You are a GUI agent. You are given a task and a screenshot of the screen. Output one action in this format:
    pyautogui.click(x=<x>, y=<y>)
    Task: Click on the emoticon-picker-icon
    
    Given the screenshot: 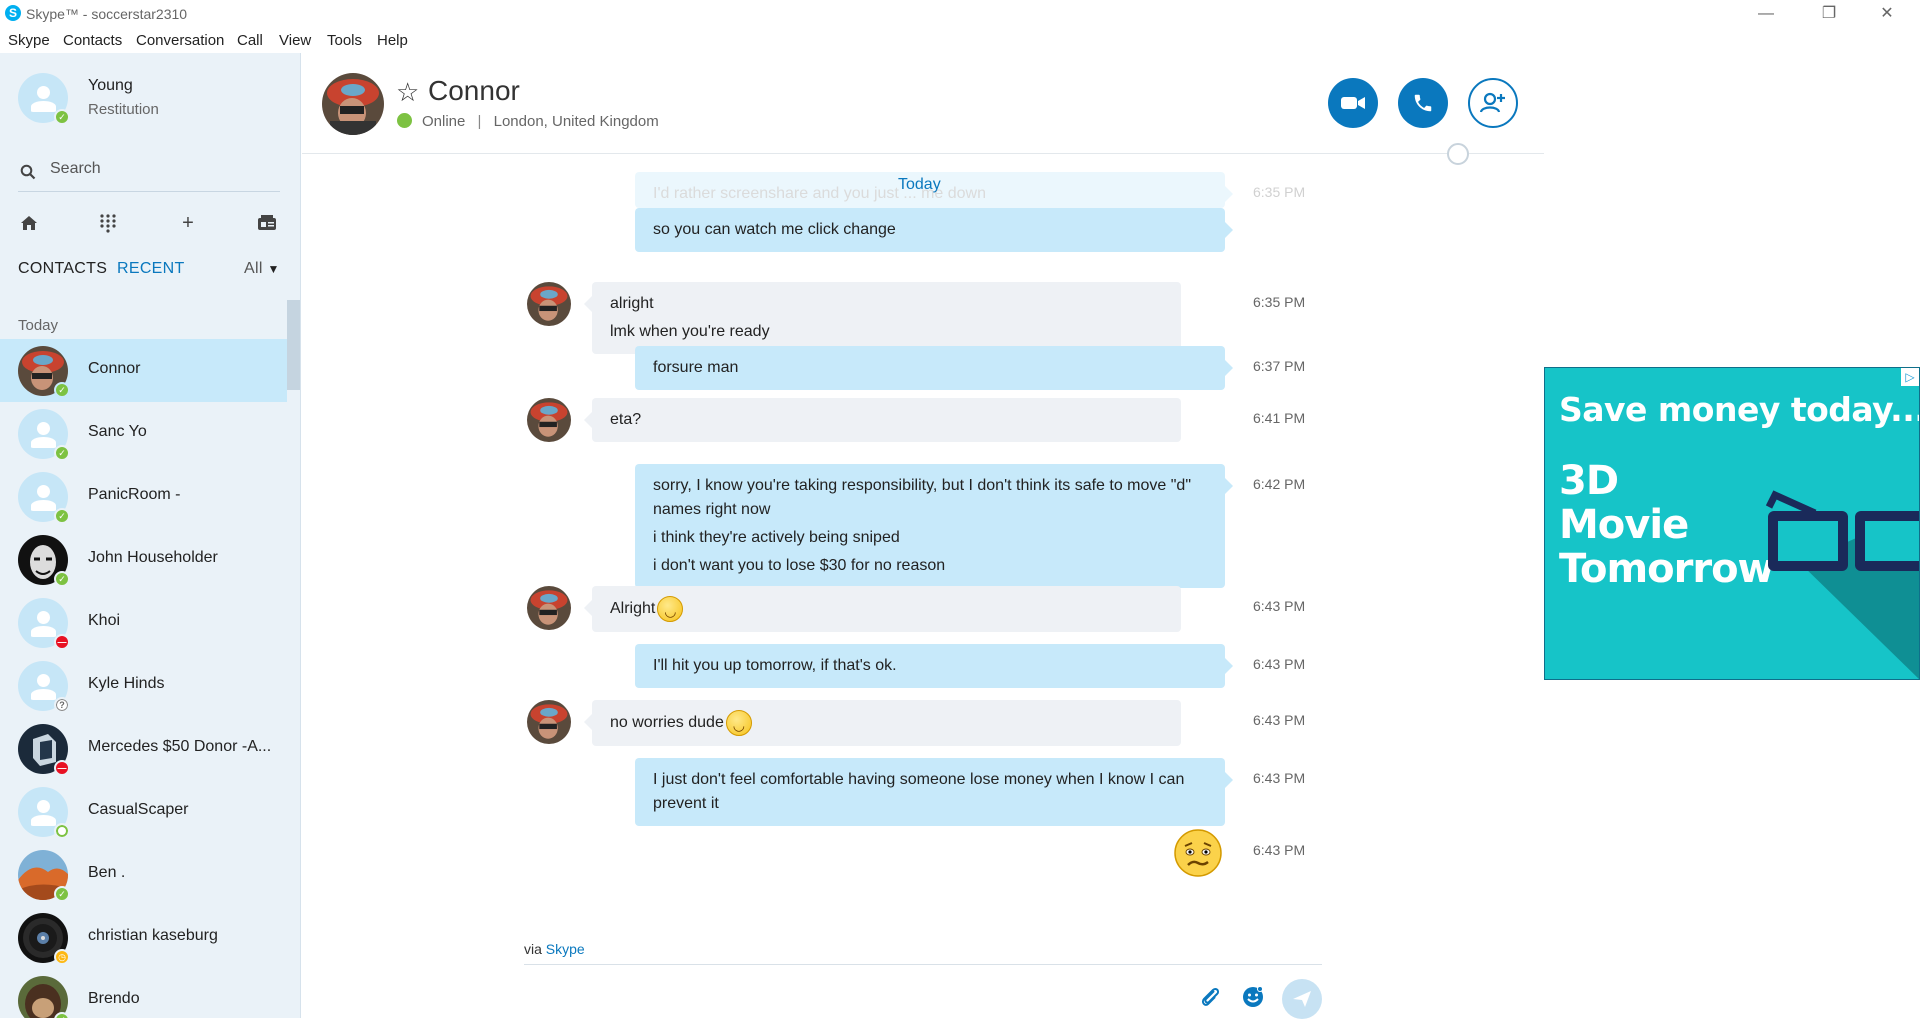 What is the action you would take?
    pyautogui.click(x=1253, y=1000)
    